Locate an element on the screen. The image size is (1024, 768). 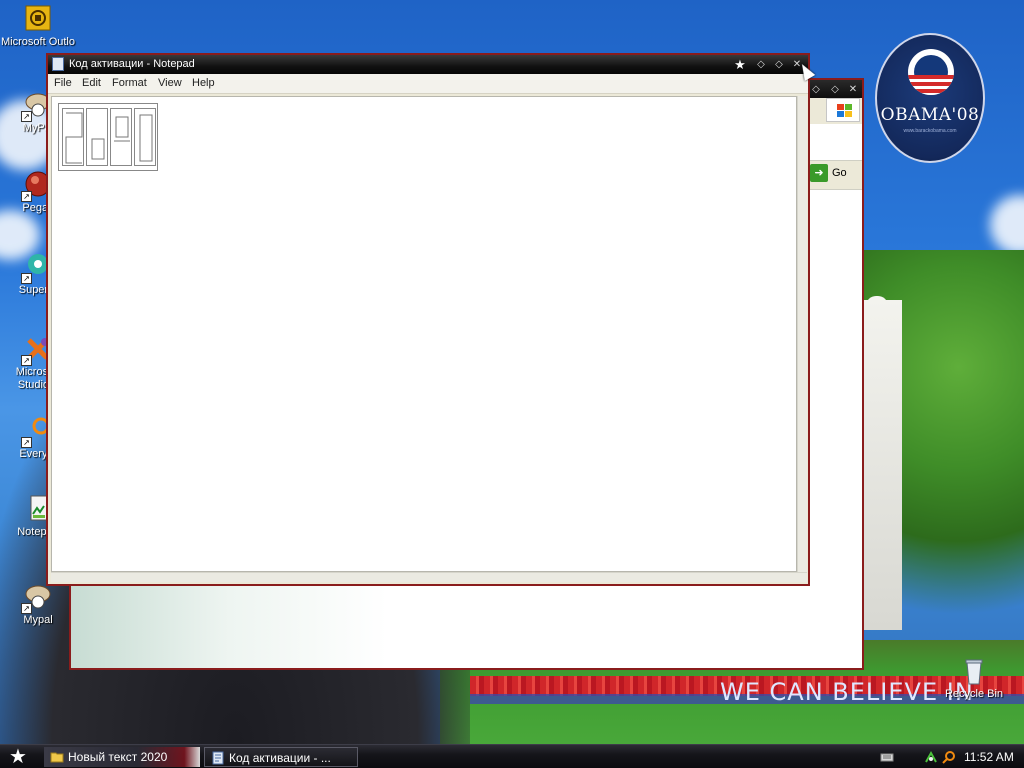
desktop-icon-label: Microsoft Outlo is located at coordinates (38, 42).